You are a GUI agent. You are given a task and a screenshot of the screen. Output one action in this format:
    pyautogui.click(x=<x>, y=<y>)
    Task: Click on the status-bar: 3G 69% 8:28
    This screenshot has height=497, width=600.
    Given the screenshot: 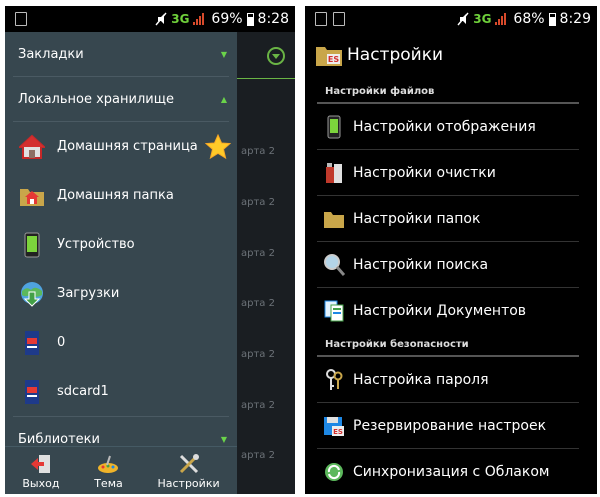 What is the action you would take?
    pyautogui.click(x=150, y=19)
    